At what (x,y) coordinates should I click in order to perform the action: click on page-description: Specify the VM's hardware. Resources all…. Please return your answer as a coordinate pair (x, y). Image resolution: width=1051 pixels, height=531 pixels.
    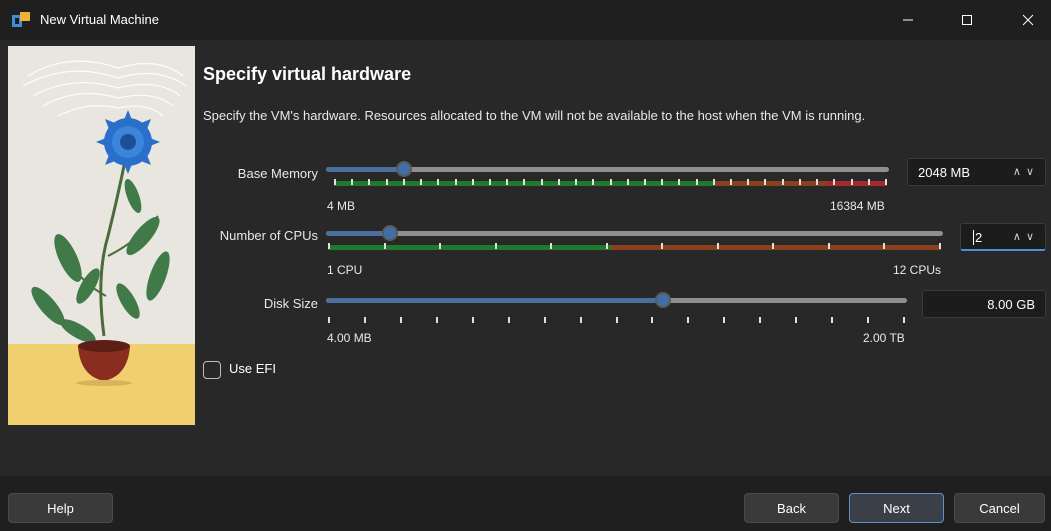
    Looking at the image, I should click on (534, 115).